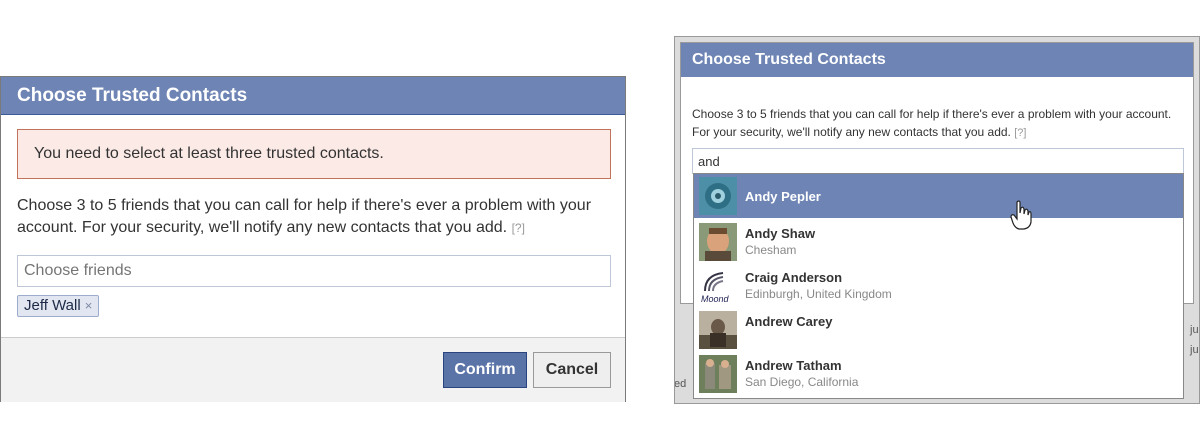 Image resolution: width=1200 pixels, height=444 pixels. Describe the element at coordinates (680, 384) in the screenshot. I see `background-text: ed` at that location.